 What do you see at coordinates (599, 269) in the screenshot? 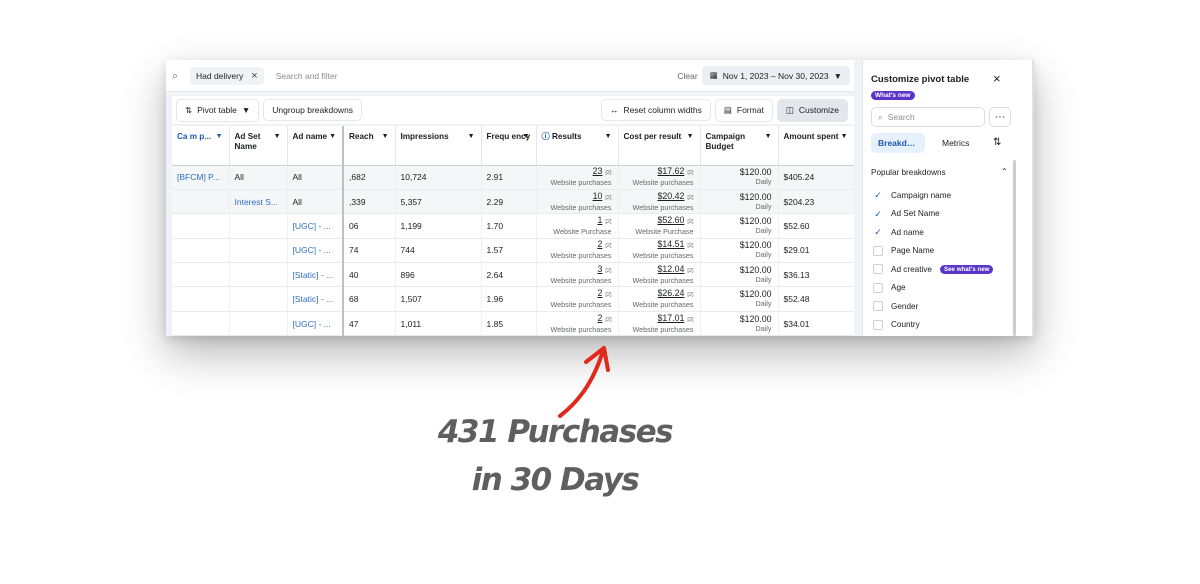
I see `results-value: 3` at bounding box center [599, 269].